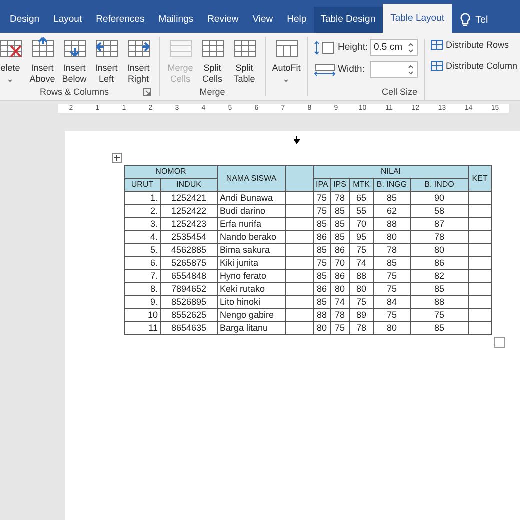 The height and width of the screenshot is (520, 520). Describe the element at coordinates (439, 198) in the screenshot. I see `table-cell: 90` at that location.